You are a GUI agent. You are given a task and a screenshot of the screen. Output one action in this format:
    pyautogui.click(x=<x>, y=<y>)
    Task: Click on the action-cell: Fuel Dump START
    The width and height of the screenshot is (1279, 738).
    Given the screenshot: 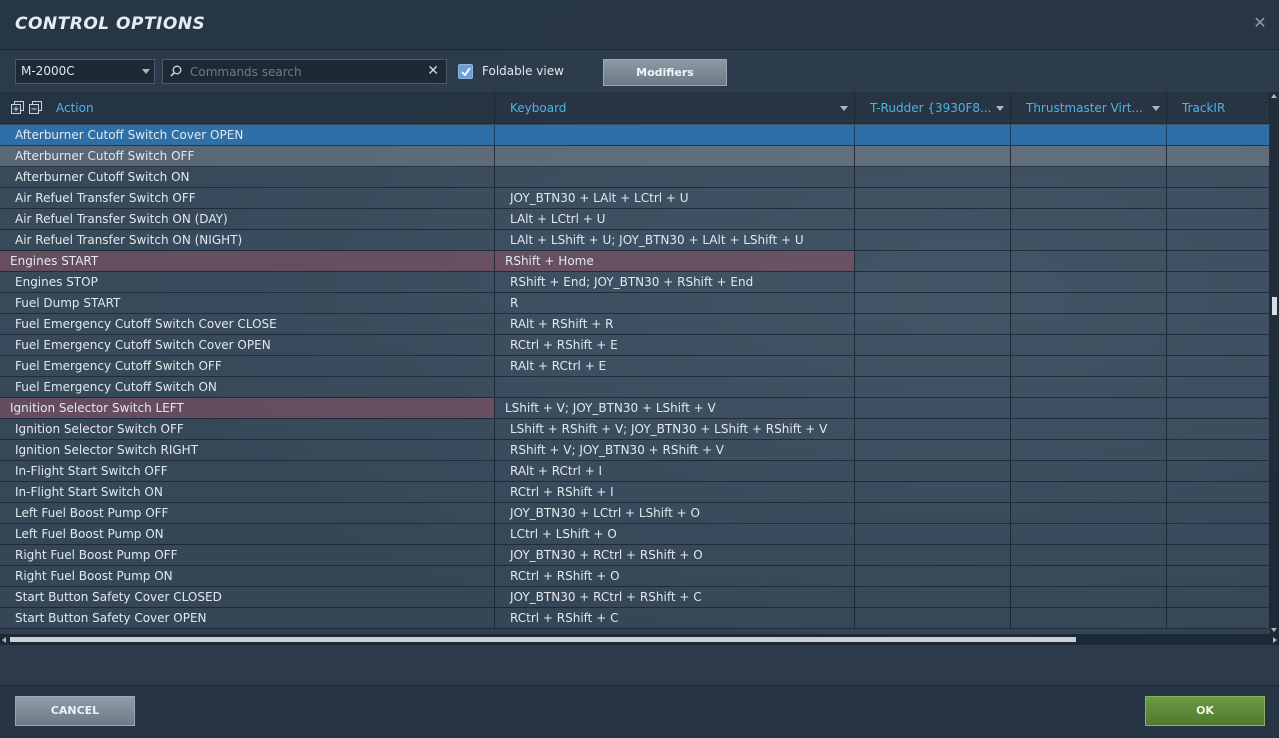 What is the action you would take?
    pyautogui.click(x=247, y=303)
    